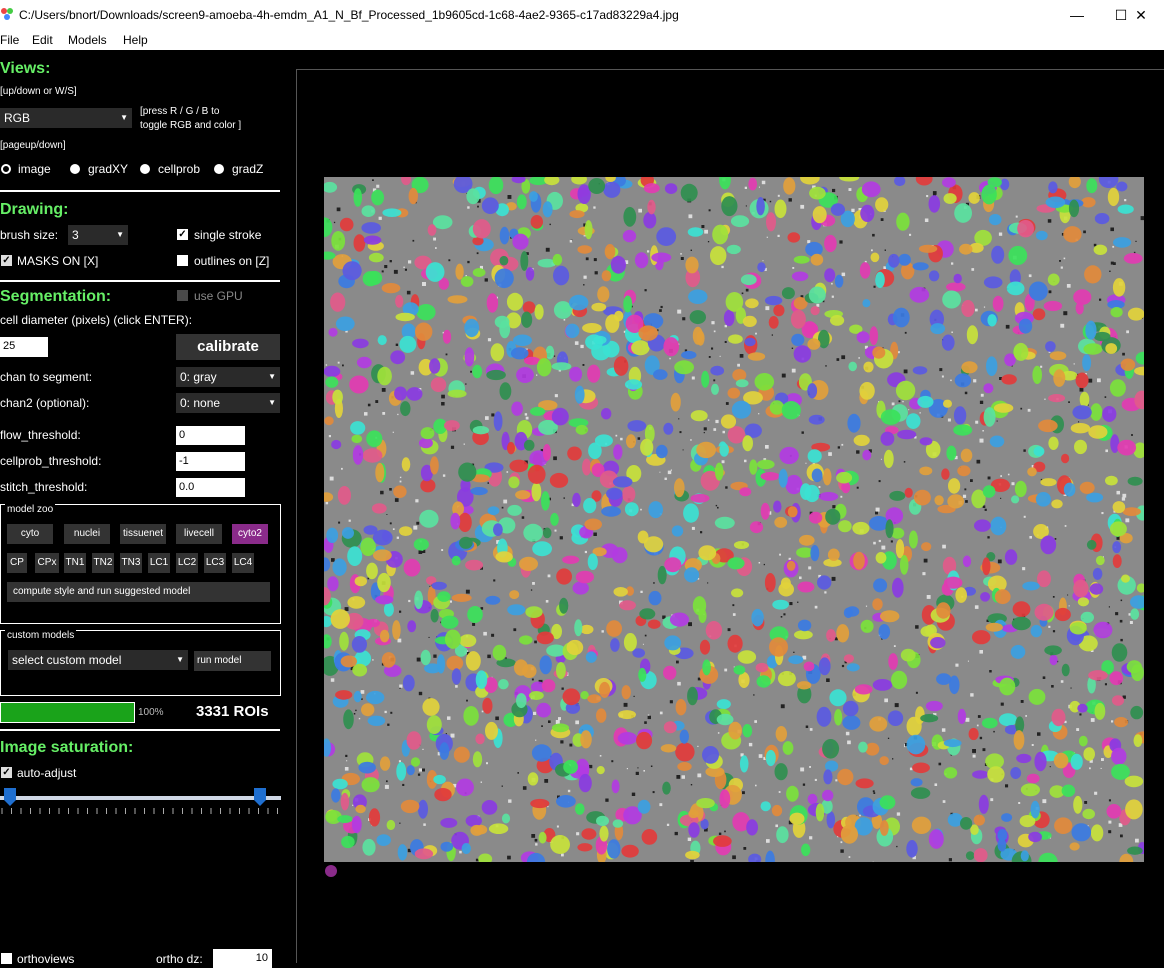  I want to click on chan-segment-select: 0: gray ▼, so click(228, 377).